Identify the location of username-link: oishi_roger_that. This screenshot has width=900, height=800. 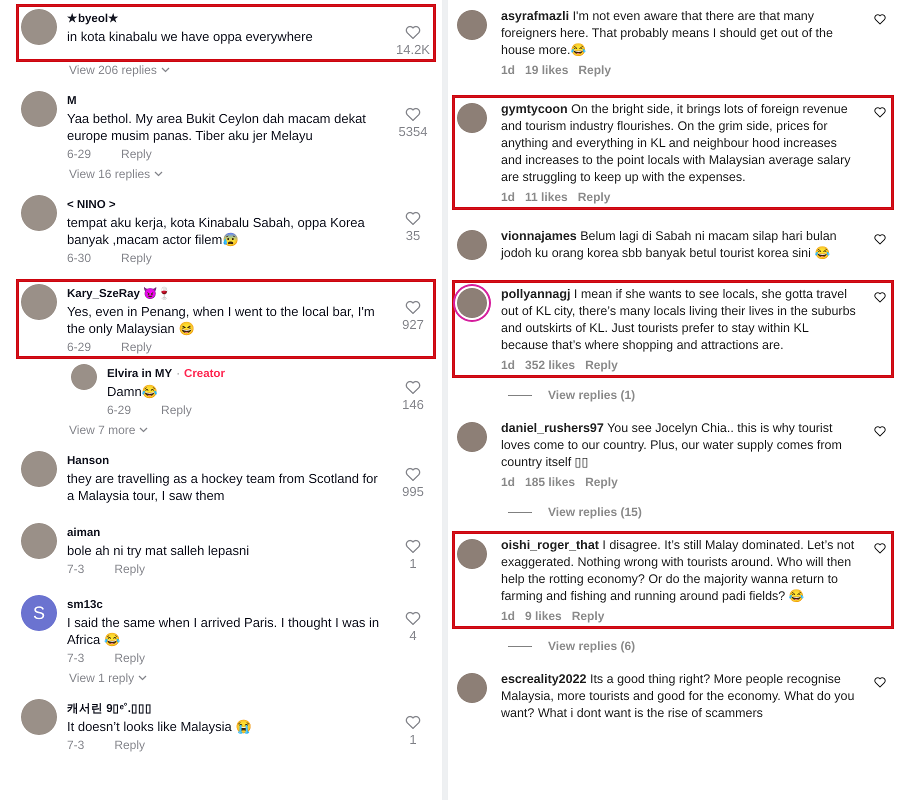
(550, 545).